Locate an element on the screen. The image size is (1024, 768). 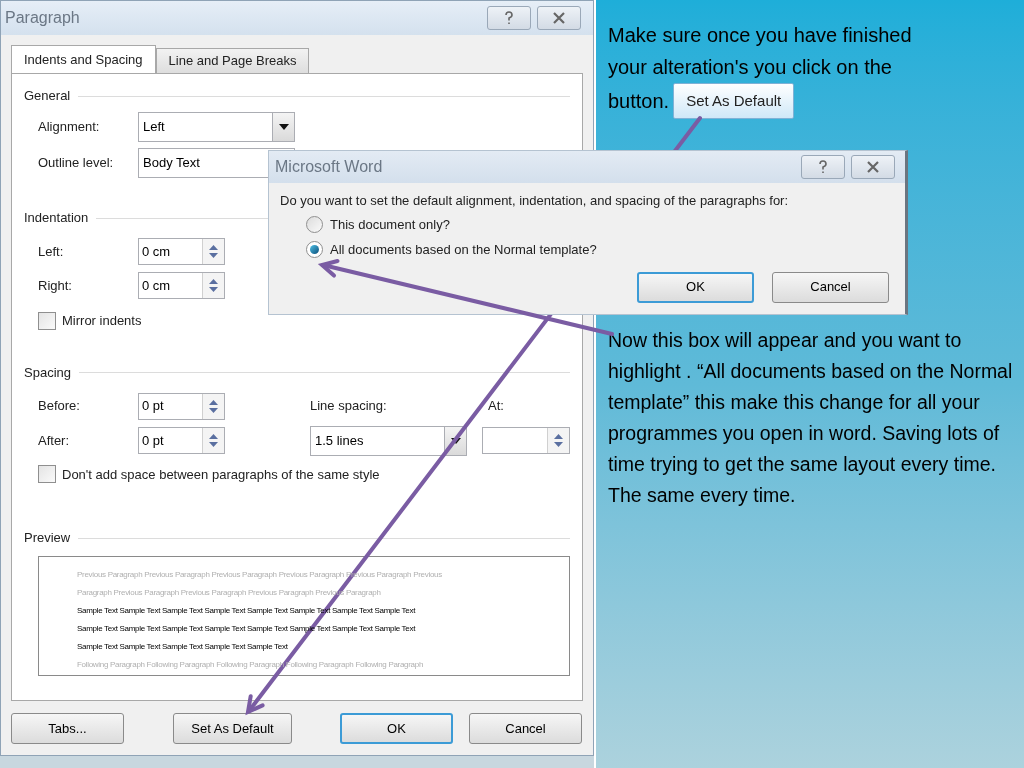
set-default-button: Set As Default is located at coordinates (232, 728).